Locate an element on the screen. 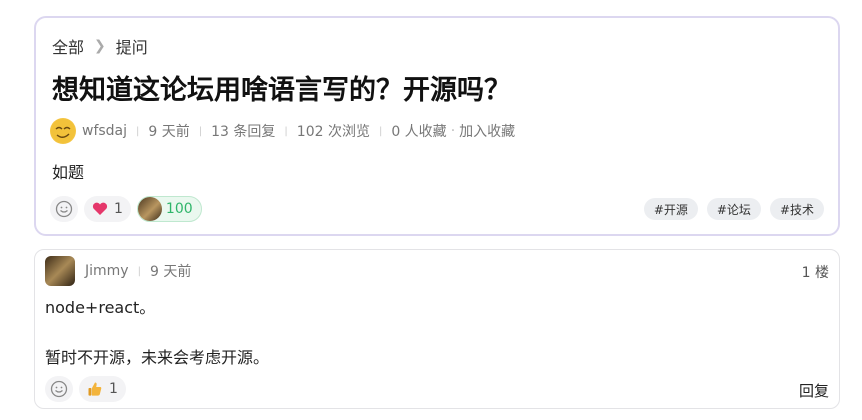 Image resolution: width=862 pixels, height=420 pixels. thumbs-count: 1 is located at coordinates (113, 389).